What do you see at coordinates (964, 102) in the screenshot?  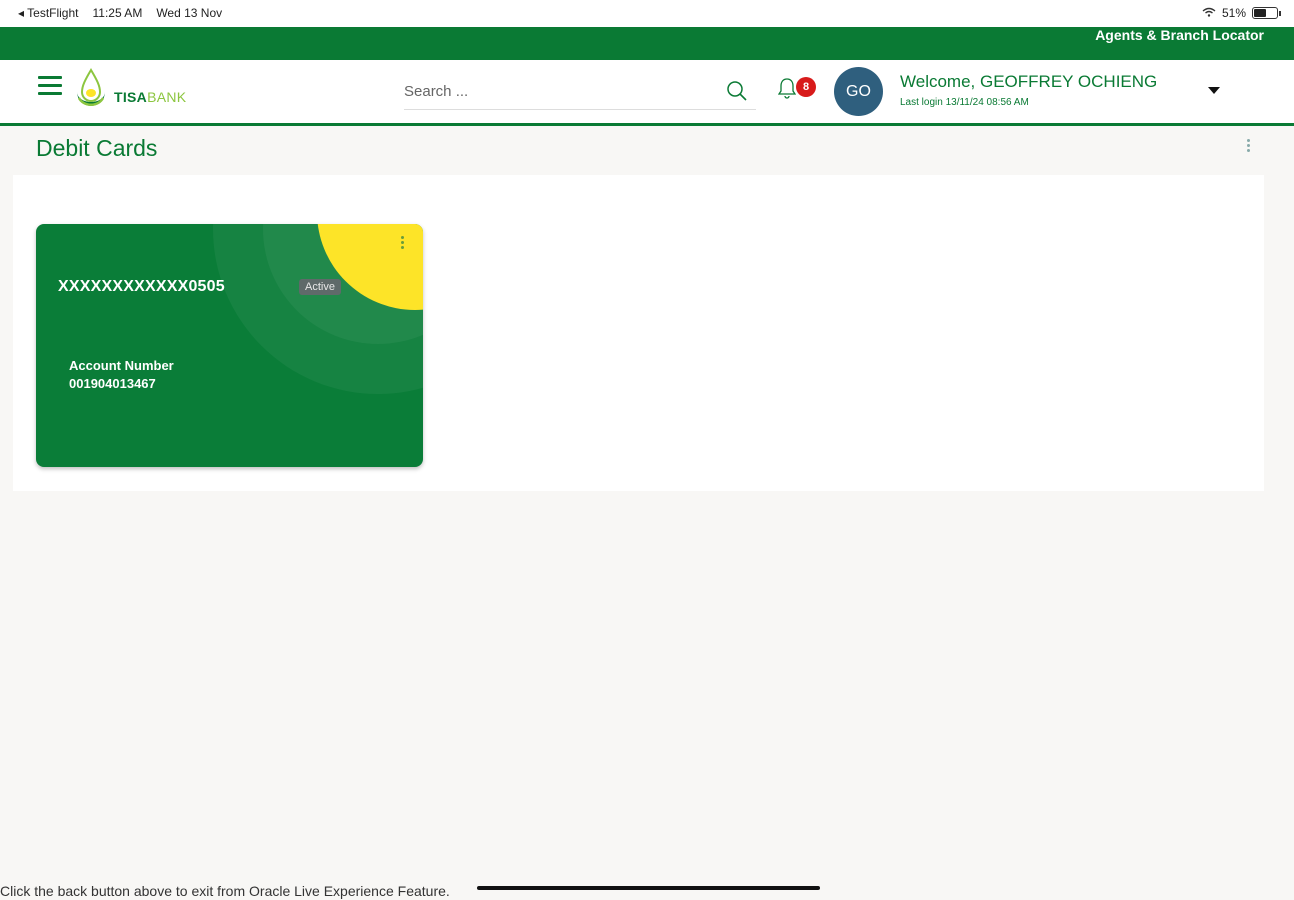 I see `last-login-text: Last login 13/11/24 08:56 AM` at bounding box center [964, 102].